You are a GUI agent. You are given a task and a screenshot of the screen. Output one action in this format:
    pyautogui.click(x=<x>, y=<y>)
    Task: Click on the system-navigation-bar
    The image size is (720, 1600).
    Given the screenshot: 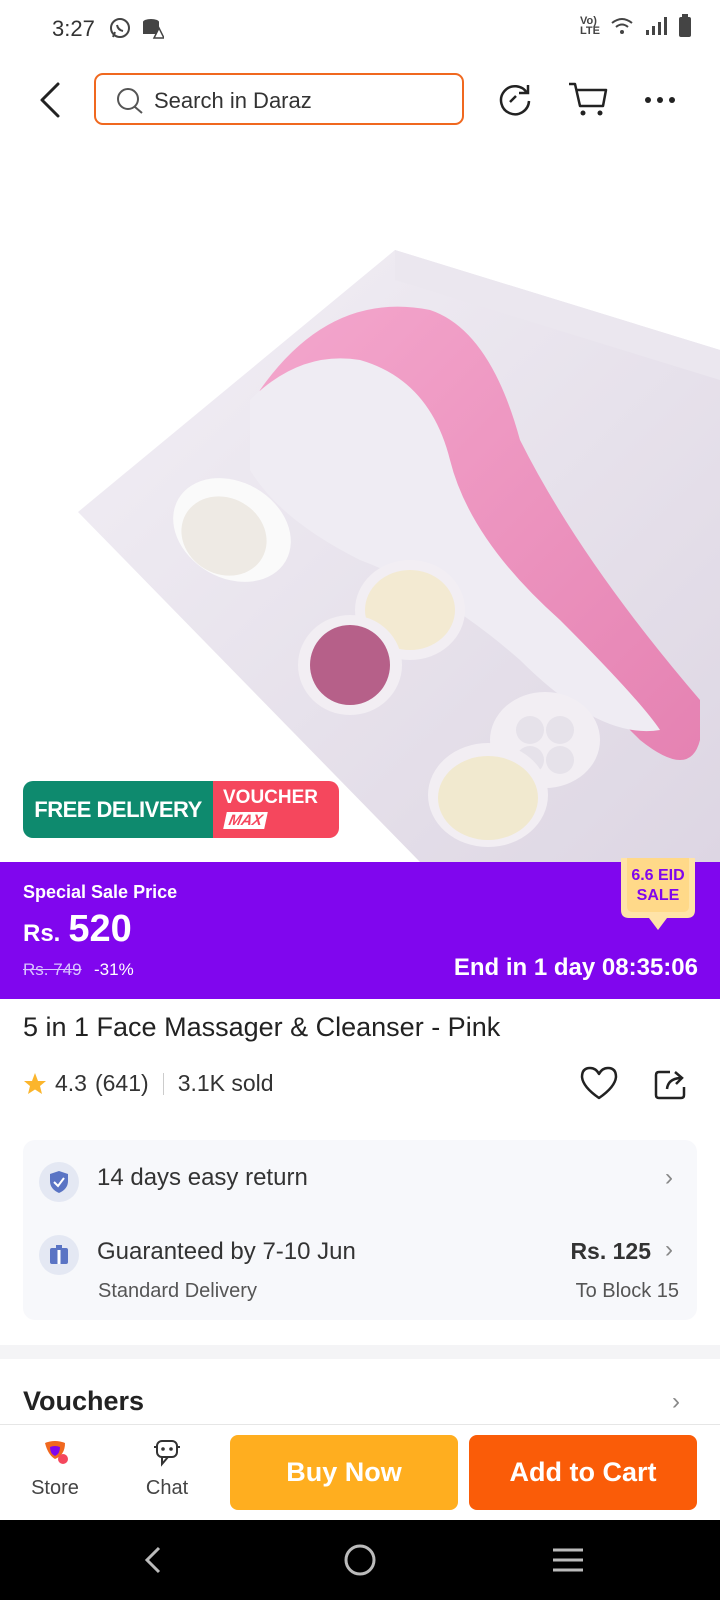 What is the action you would take?
    pyautogui.click(x=360, y=1560)
    